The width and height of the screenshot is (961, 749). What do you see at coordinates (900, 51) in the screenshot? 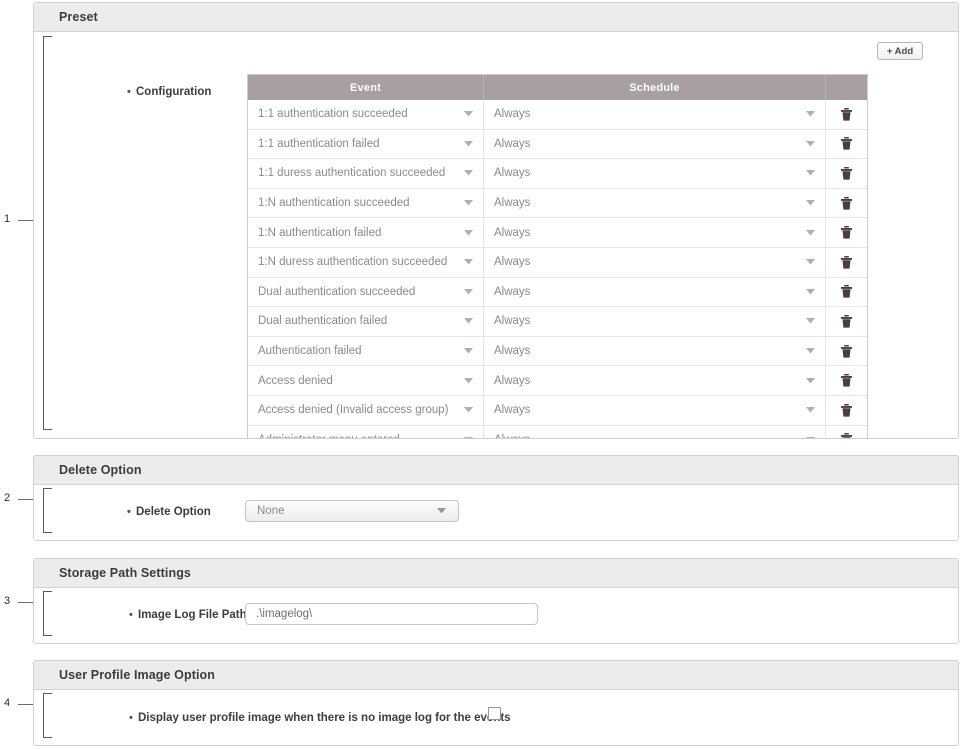
I see `add-button: + Add` at bounding box center [900, 51].